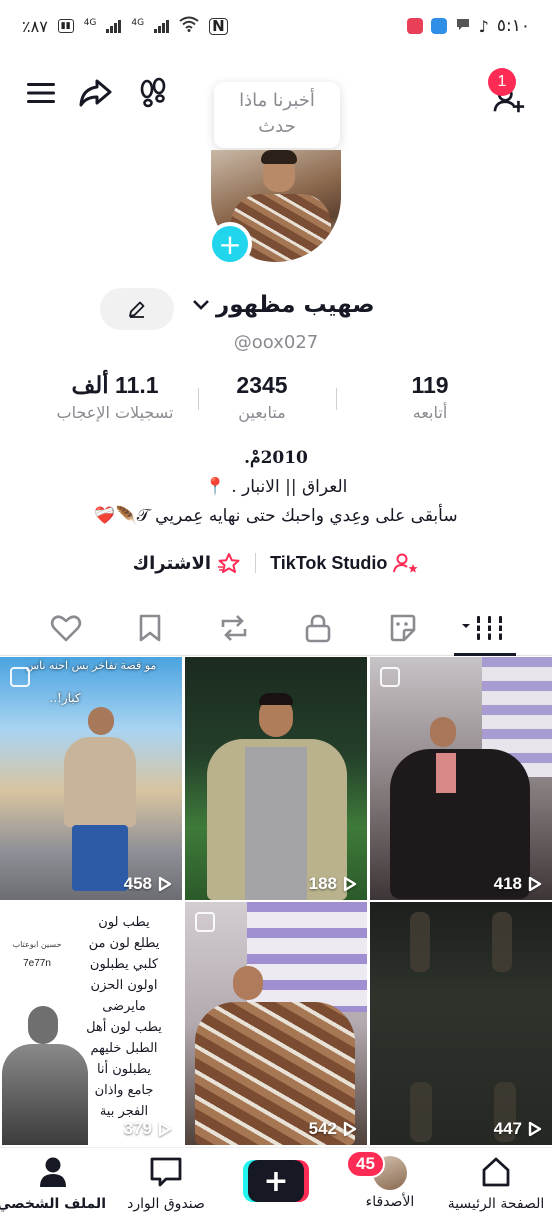  I want to click on video-thumbnail: 188, so click(276, 778).